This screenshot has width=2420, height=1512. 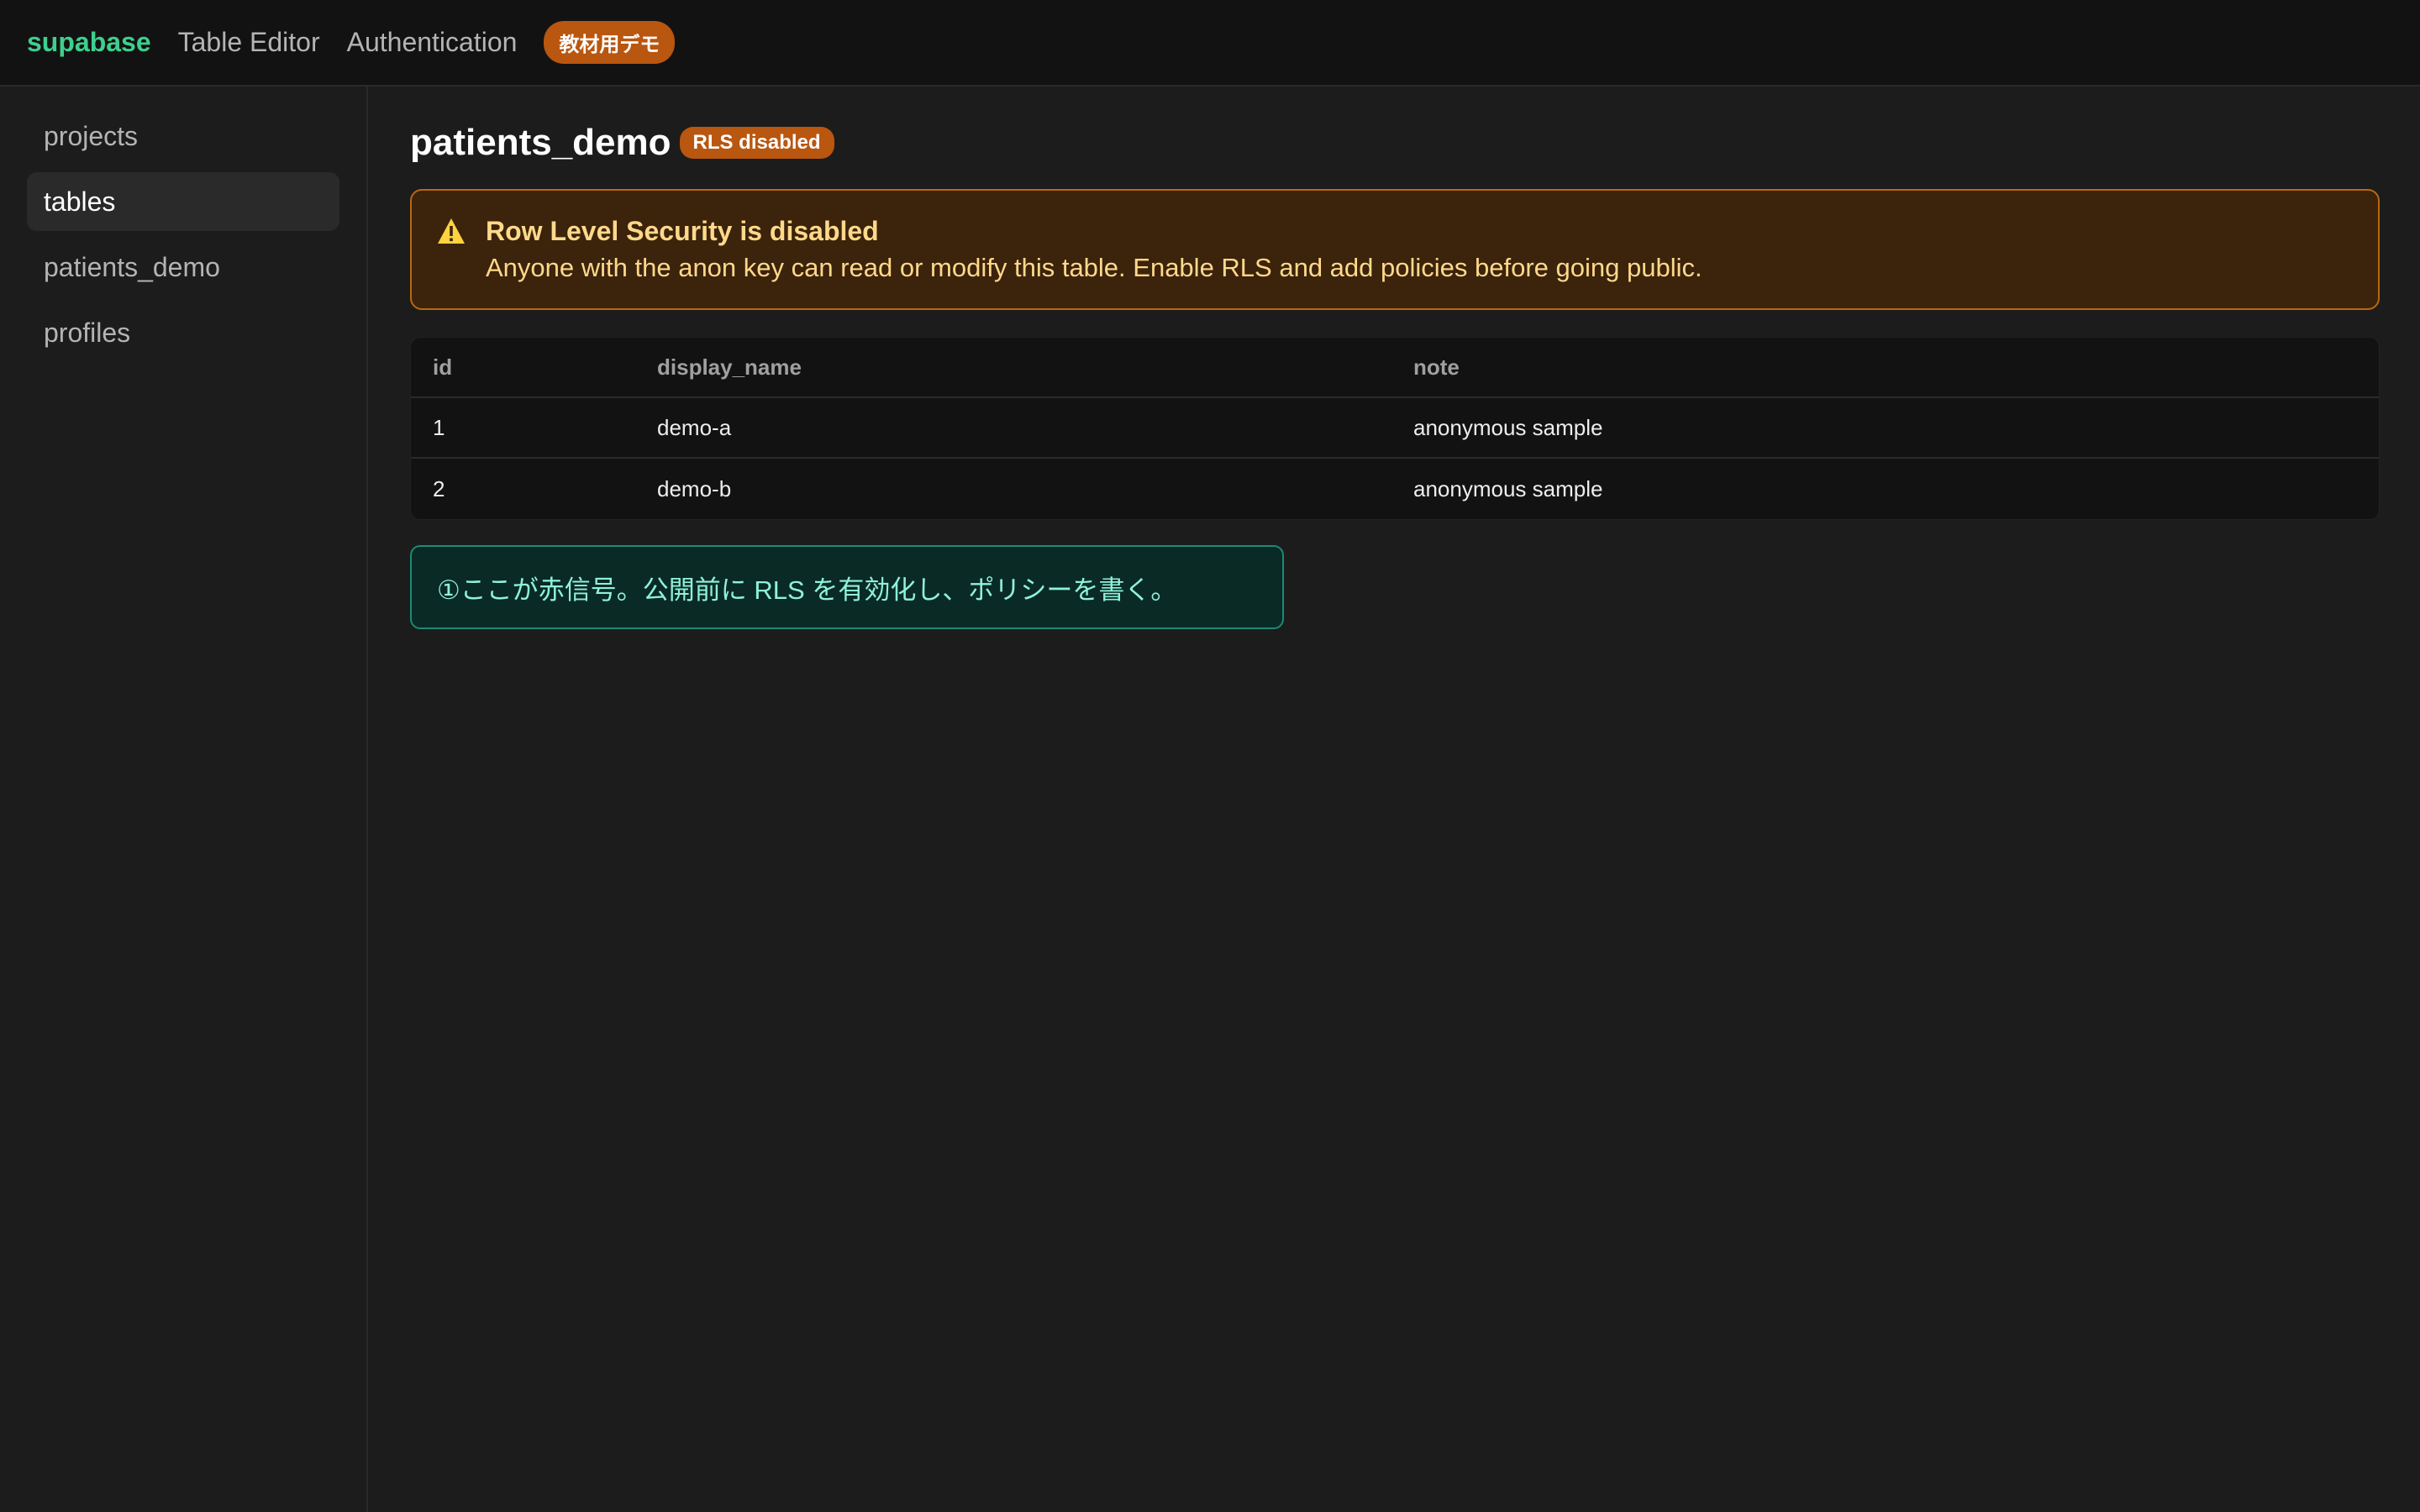 I want to click on annotation-note: ①ここが赤信号。公開前に RLS を有効化し、ポリシーを書く。, so click(x=847, y=587).